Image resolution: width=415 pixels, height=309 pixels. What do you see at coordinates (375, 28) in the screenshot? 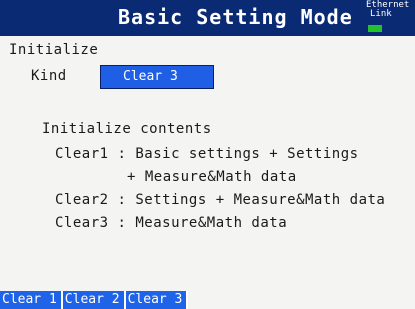
I see `link-led-icon` at bounding box center [375, 28].